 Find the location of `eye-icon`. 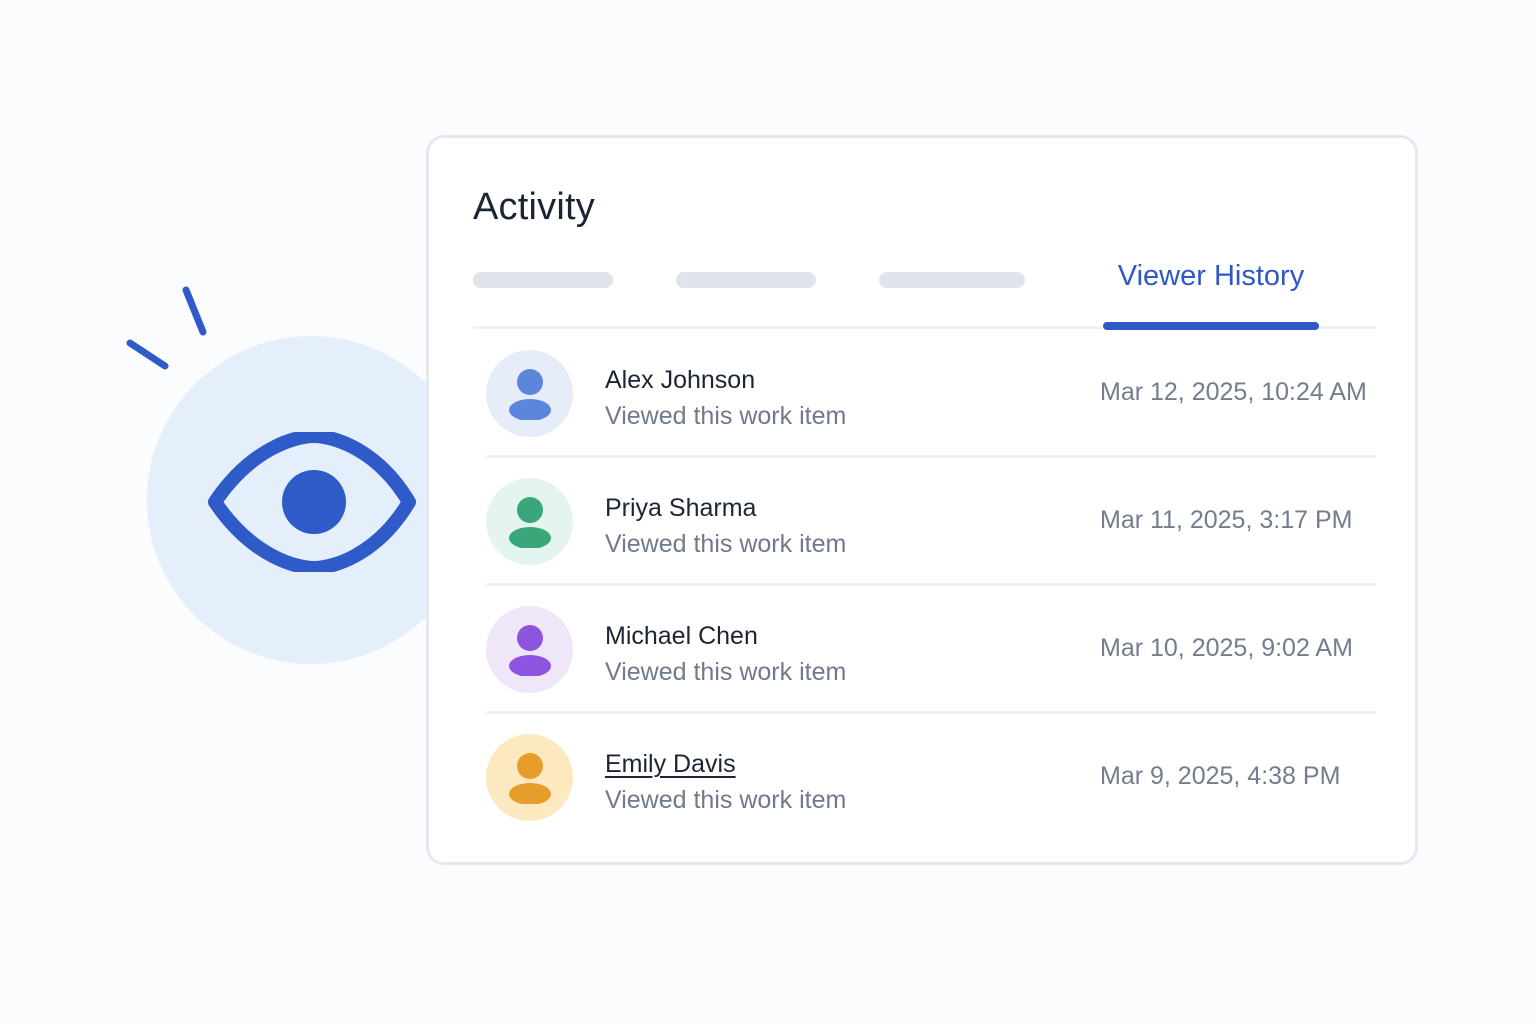

eye-icon is located at coordinates (312, 502).